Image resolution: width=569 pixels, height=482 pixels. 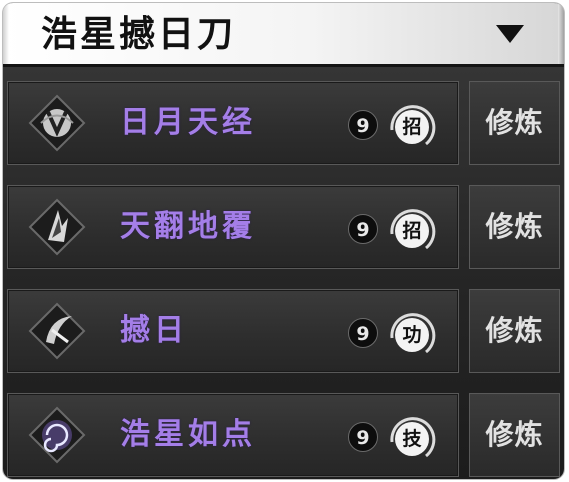 What do you see at coordinates (188, 434) in the screenshot?
I see `skill-name: 浩星如点` at bounding box center [188, 434].